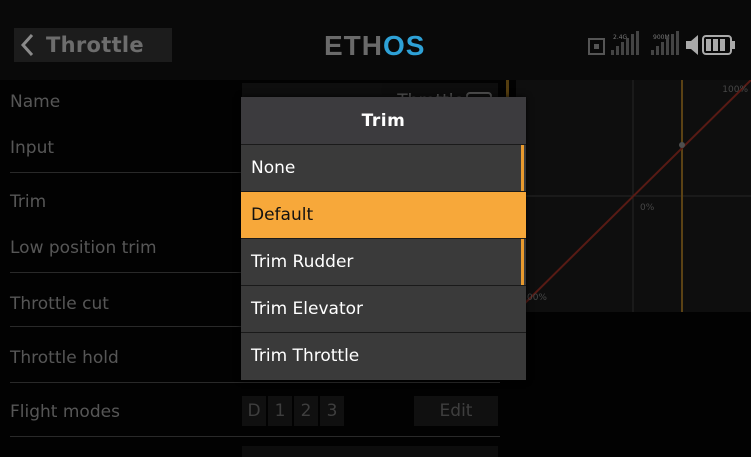 The image size is (751, 457). I want to click on title-bar: Throttle, so click(93, 45).